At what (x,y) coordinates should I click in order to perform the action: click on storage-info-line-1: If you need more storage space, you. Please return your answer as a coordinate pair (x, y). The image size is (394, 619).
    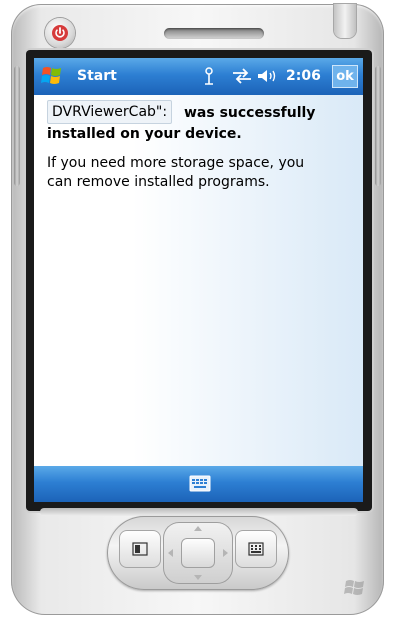
    Looking at the image, I should click on (176, 163).